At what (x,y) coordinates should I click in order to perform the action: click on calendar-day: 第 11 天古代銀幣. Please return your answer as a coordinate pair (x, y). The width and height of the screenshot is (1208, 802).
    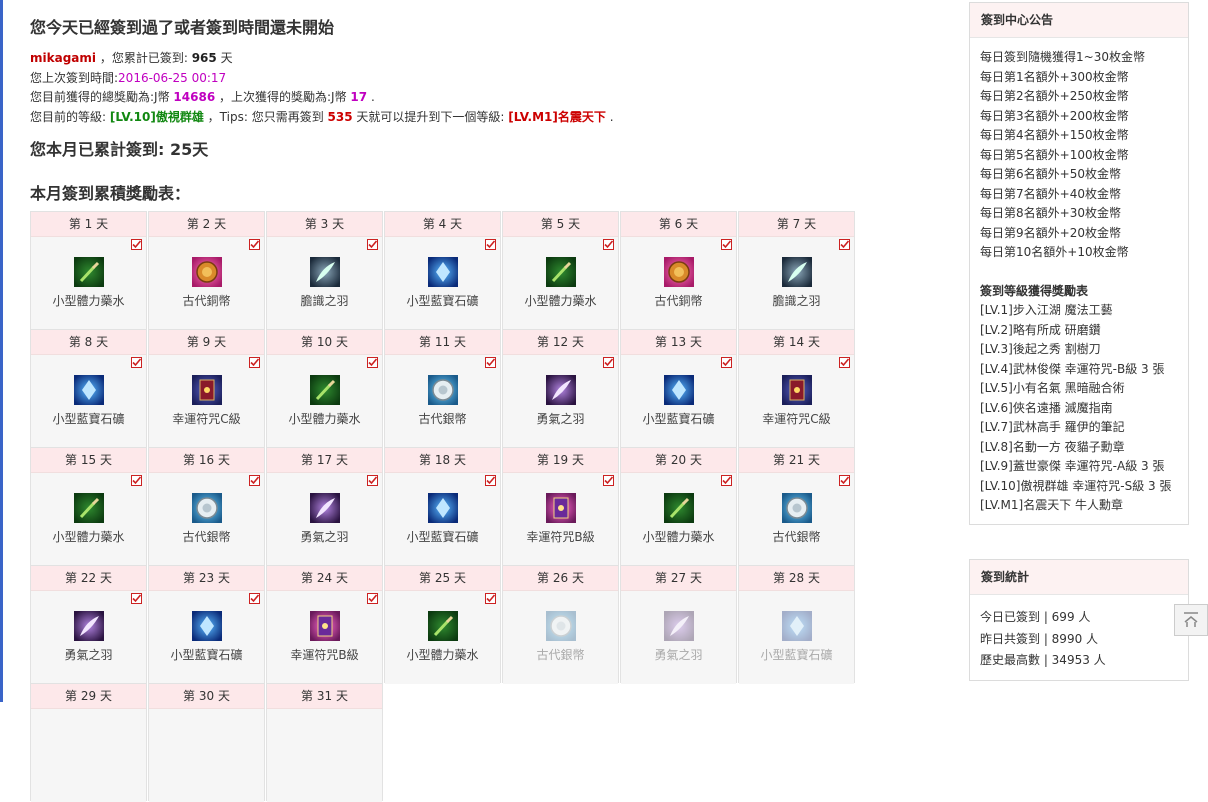
    Looking at the image, I should click on (442, 388).